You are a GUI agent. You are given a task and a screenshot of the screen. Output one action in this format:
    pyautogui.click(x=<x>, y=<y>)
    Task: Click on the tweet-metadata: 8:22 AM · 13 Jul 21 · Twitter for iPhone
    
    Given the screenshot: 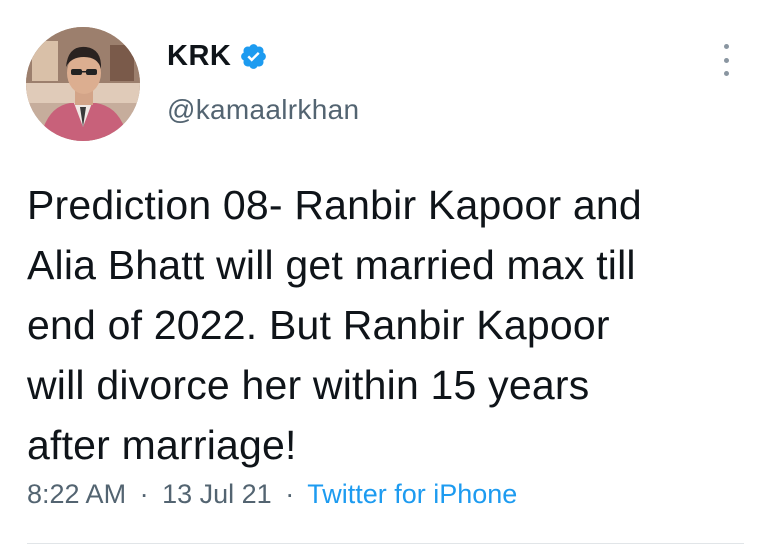 What is the action you would take?
    pyautogui.click(x=272, y=494)
    